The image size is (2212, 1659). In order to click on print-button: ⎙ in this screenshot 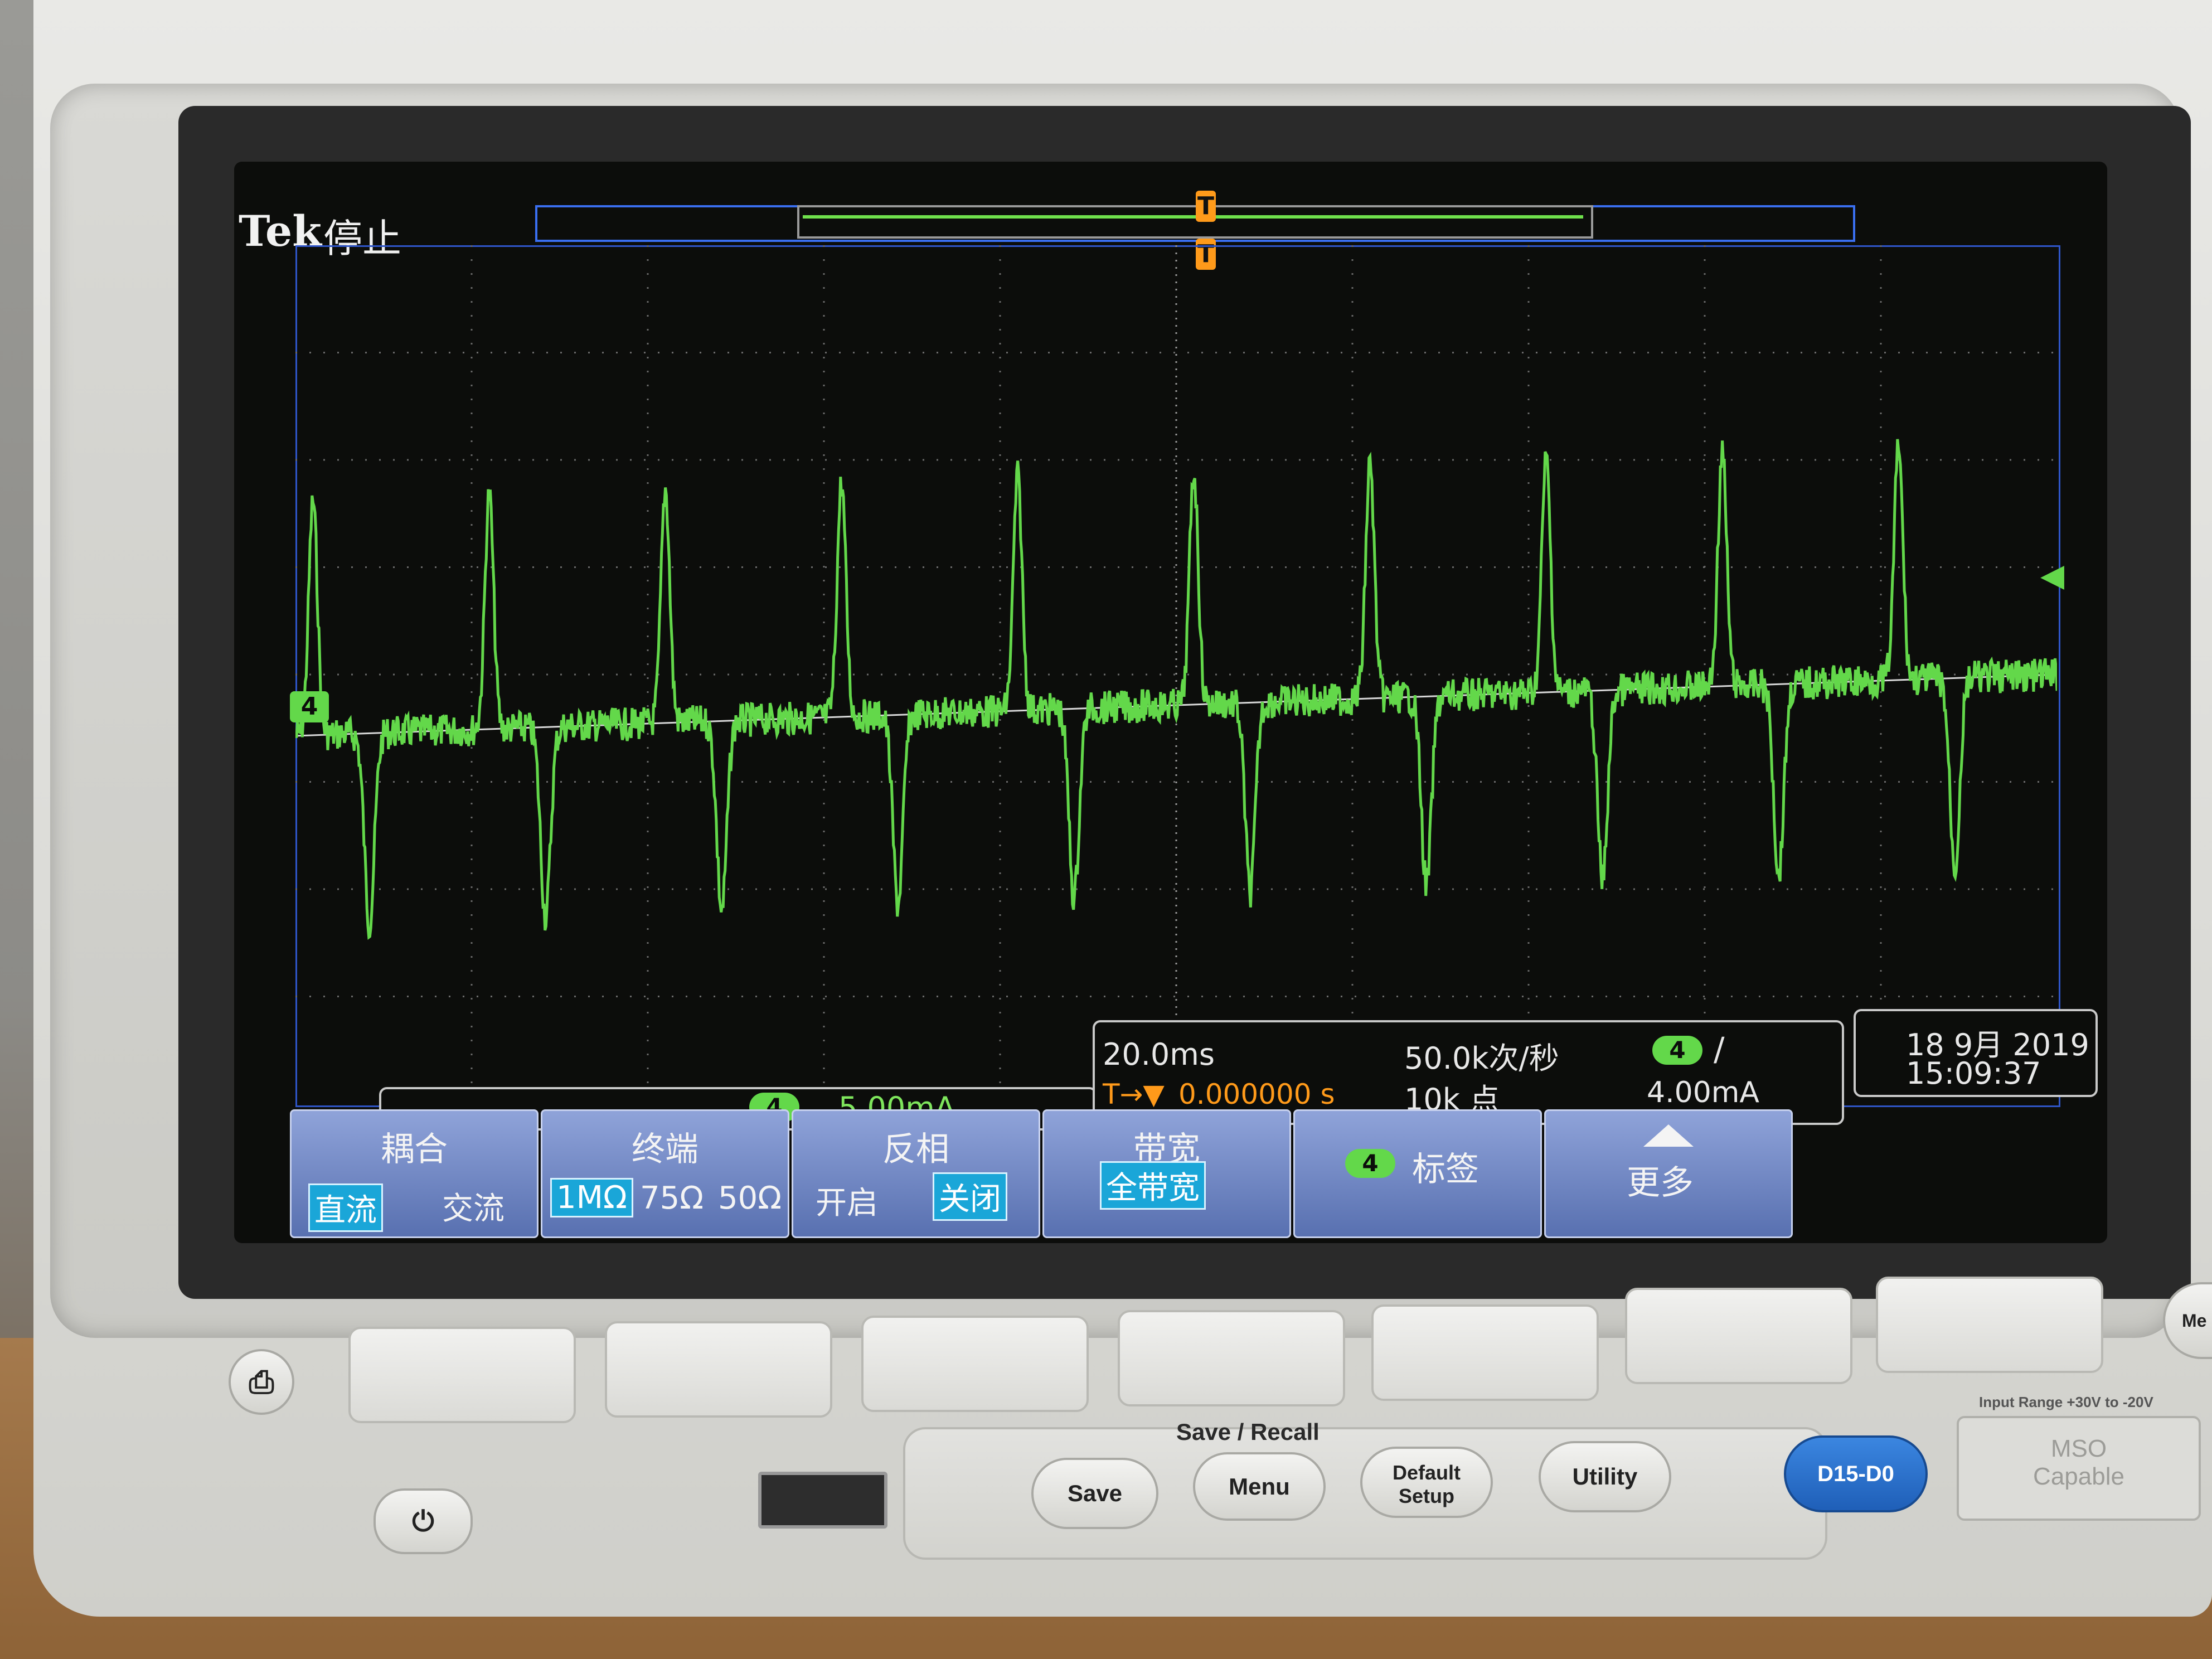, I will do `click(261, 1382)`.